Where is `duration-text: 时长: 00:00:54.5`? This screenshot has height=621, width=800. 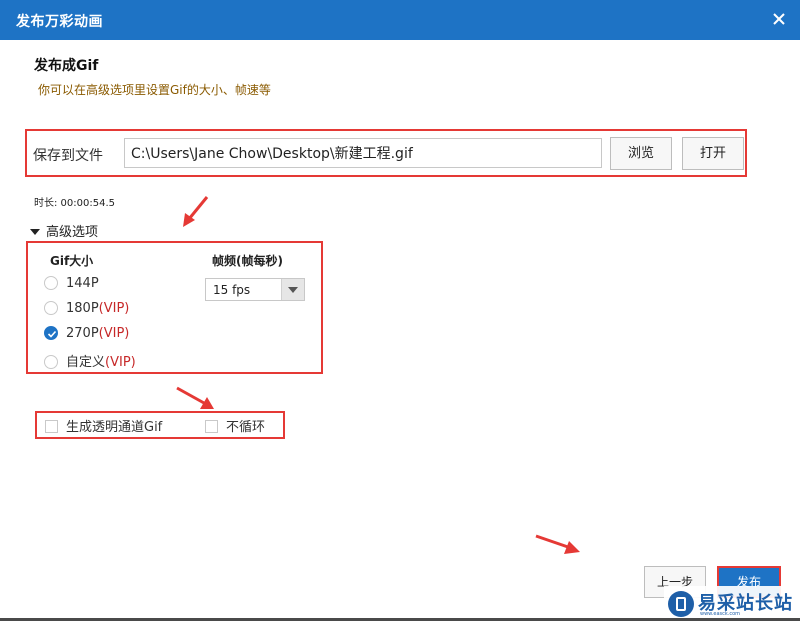
duration-text: 时长: 00:00:54.5 is located at coordinates (75, 203).